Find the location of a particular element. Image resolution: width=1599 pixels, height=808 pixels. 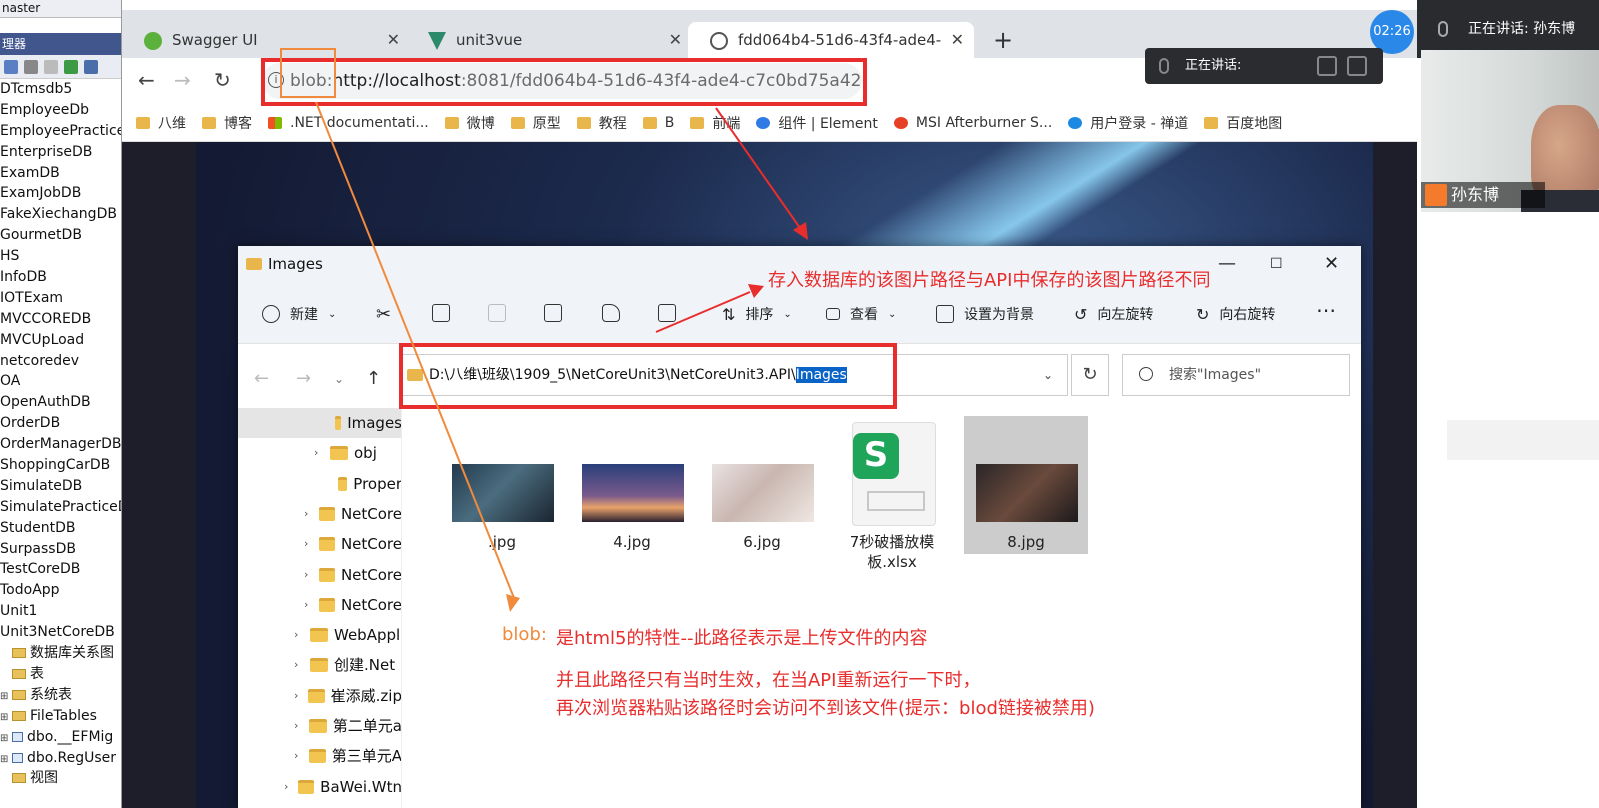

database-item: Unit3NetCoreDB is located at coordinates (60, 632).